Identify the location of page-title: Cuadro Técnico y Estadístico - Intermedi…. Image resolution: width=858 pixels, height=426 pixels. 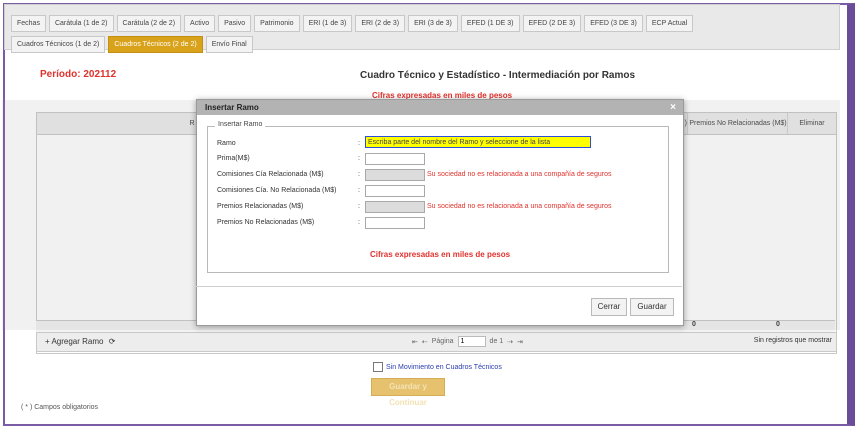
(498, 75).